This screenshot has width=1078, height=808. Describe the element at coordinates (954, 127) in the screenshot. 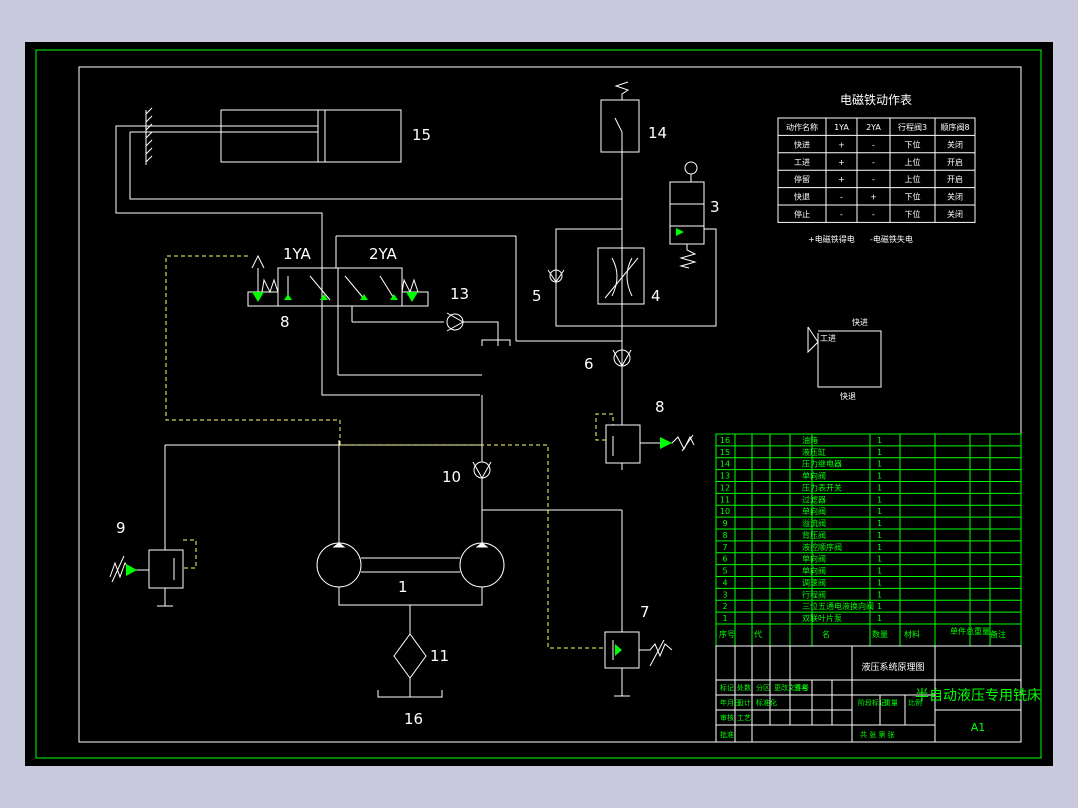

I see `solenoid-header-cell: 顺序阀8` at that location.